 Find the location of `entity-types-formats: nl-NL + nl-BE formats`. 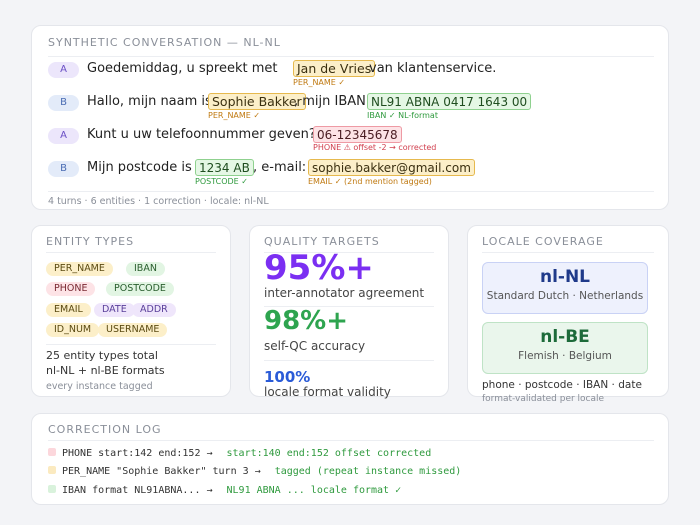

entity-types-formats: nl-NL + nl-BE formats is located at coordinates (105, 370).